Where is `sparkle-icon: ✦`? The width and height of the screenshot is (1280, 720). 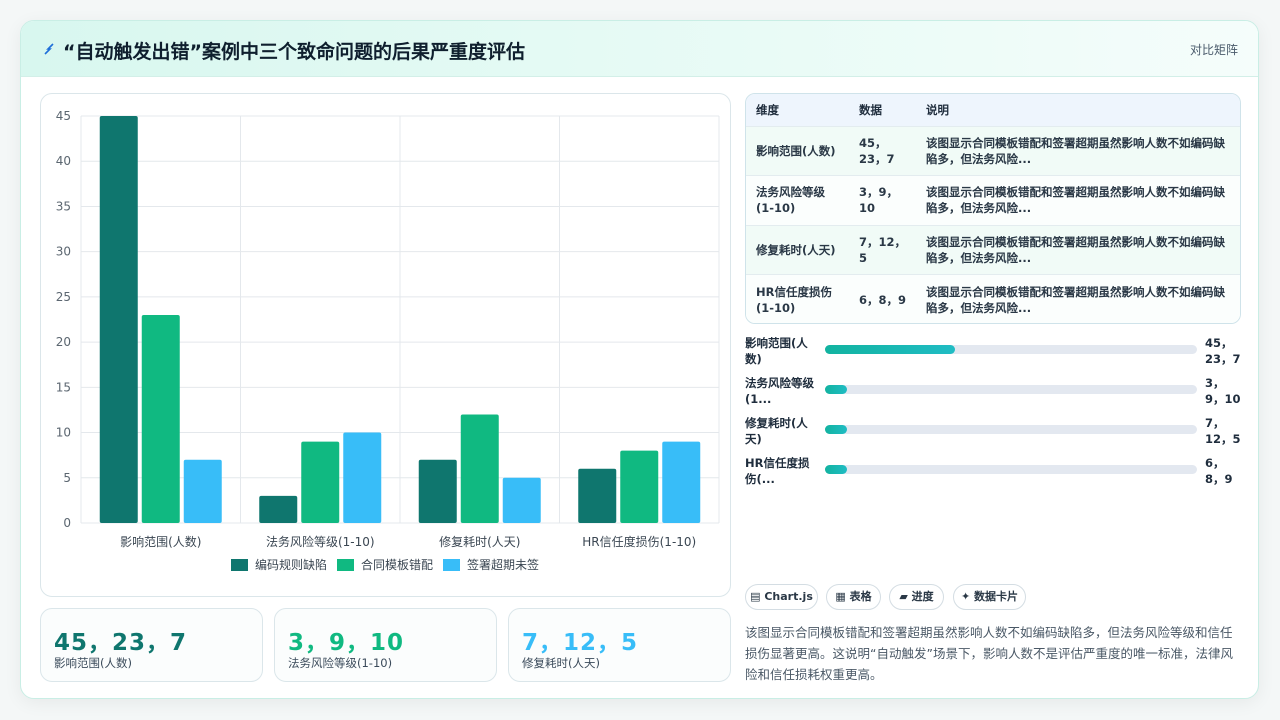 sparkle-icon: ✦ is located at coordinates (967, 596).